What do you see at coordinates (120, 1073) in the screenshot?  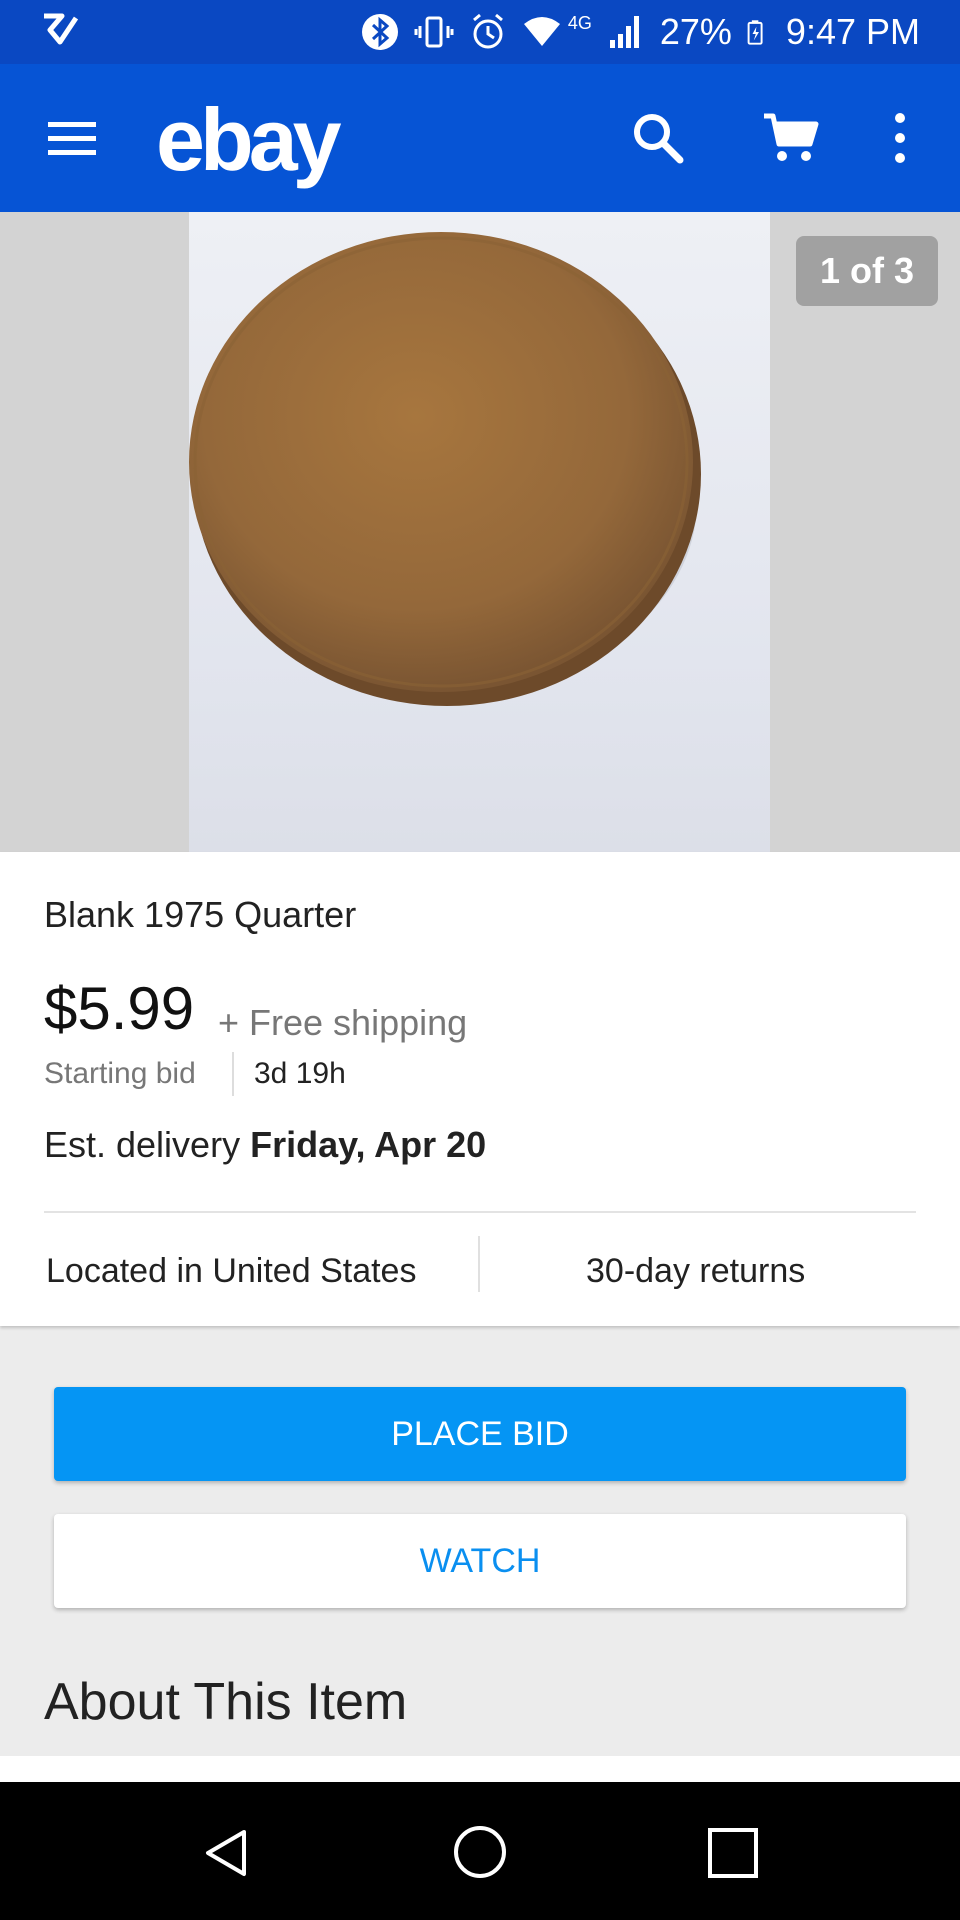 I see `bid-type-label: Starting bid` at bounding box center [120, 1073].